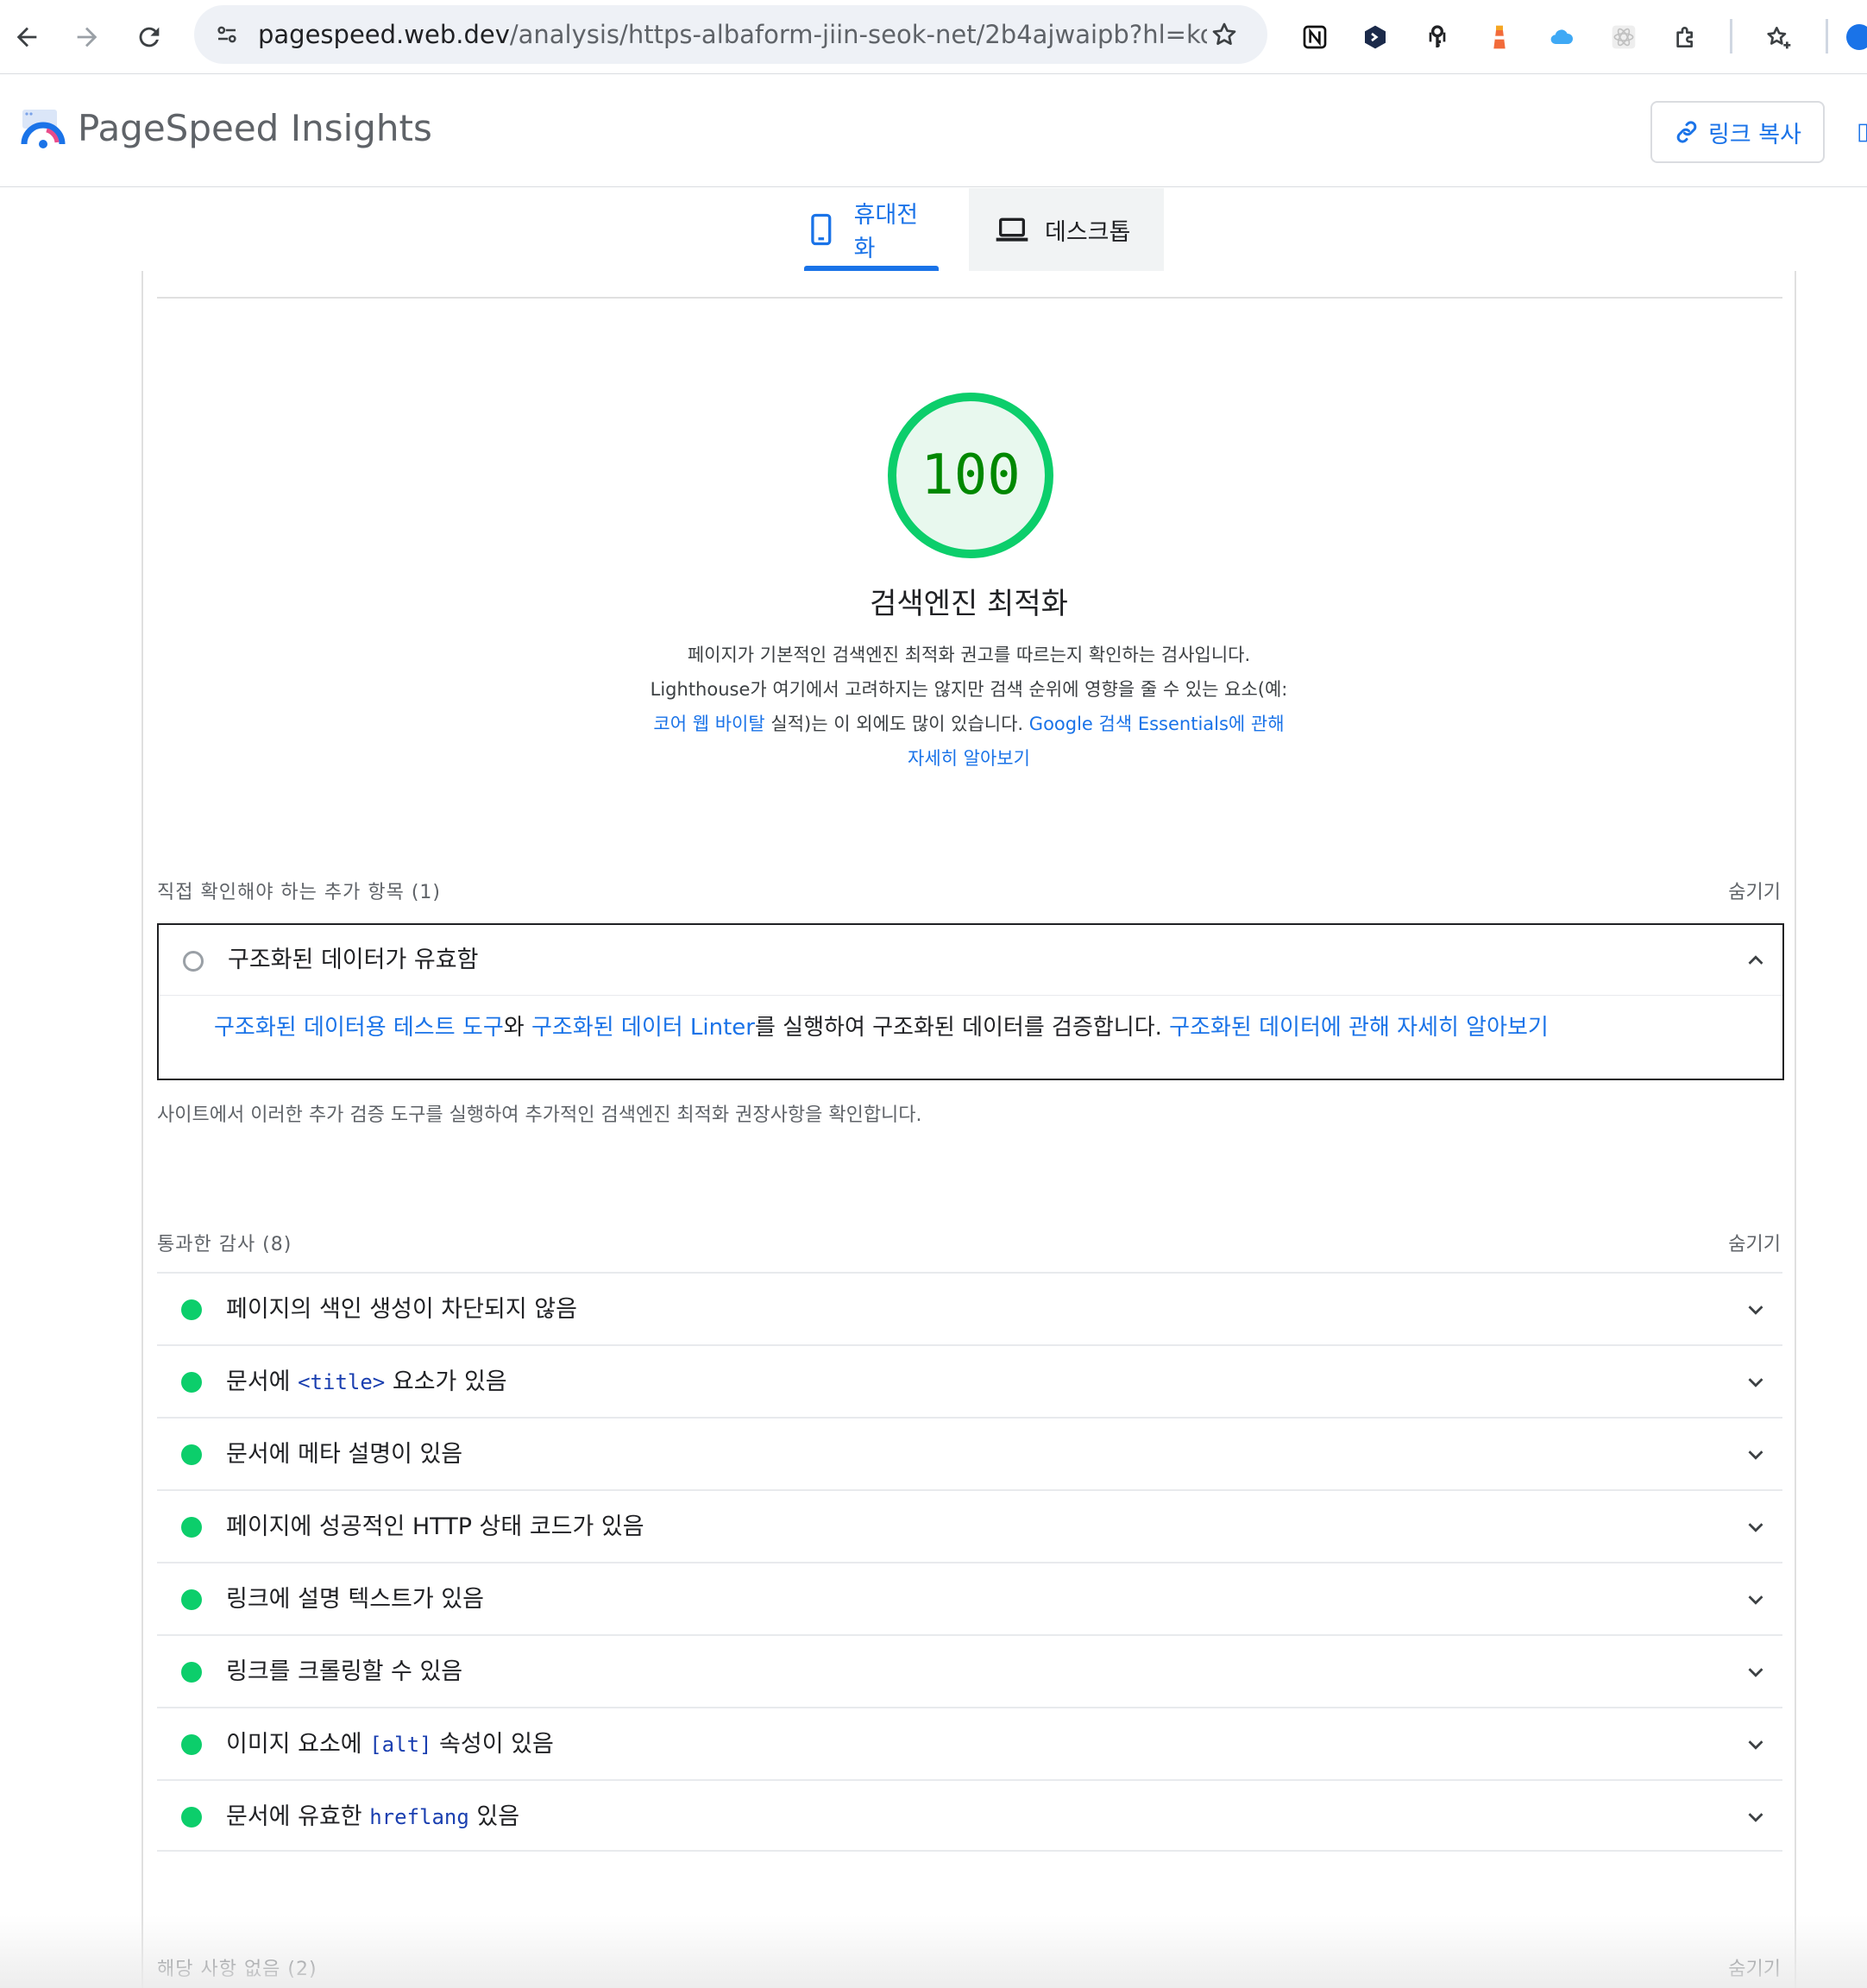  I want to click on bookmark-star-icon, so click(1224, 34).